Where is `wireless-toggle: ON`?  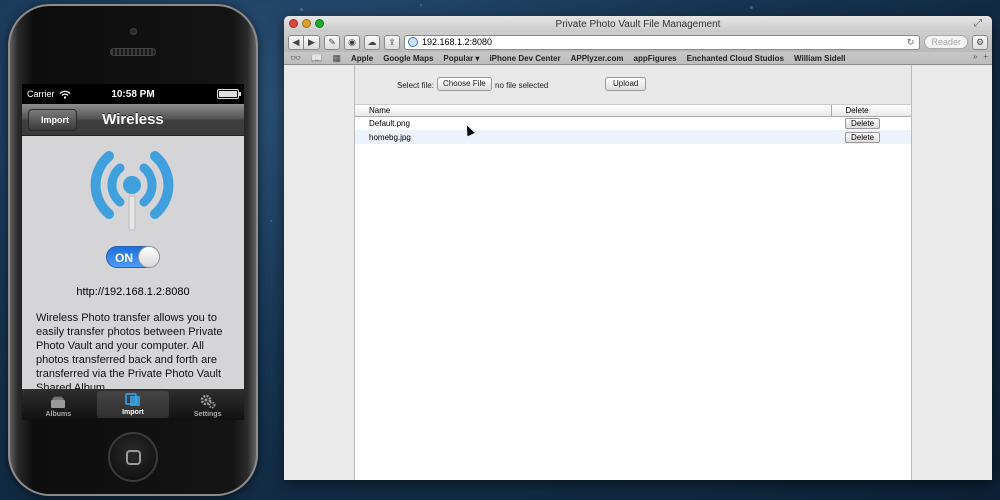 wireless-toggle: ON is located at coordinates (133, 257).